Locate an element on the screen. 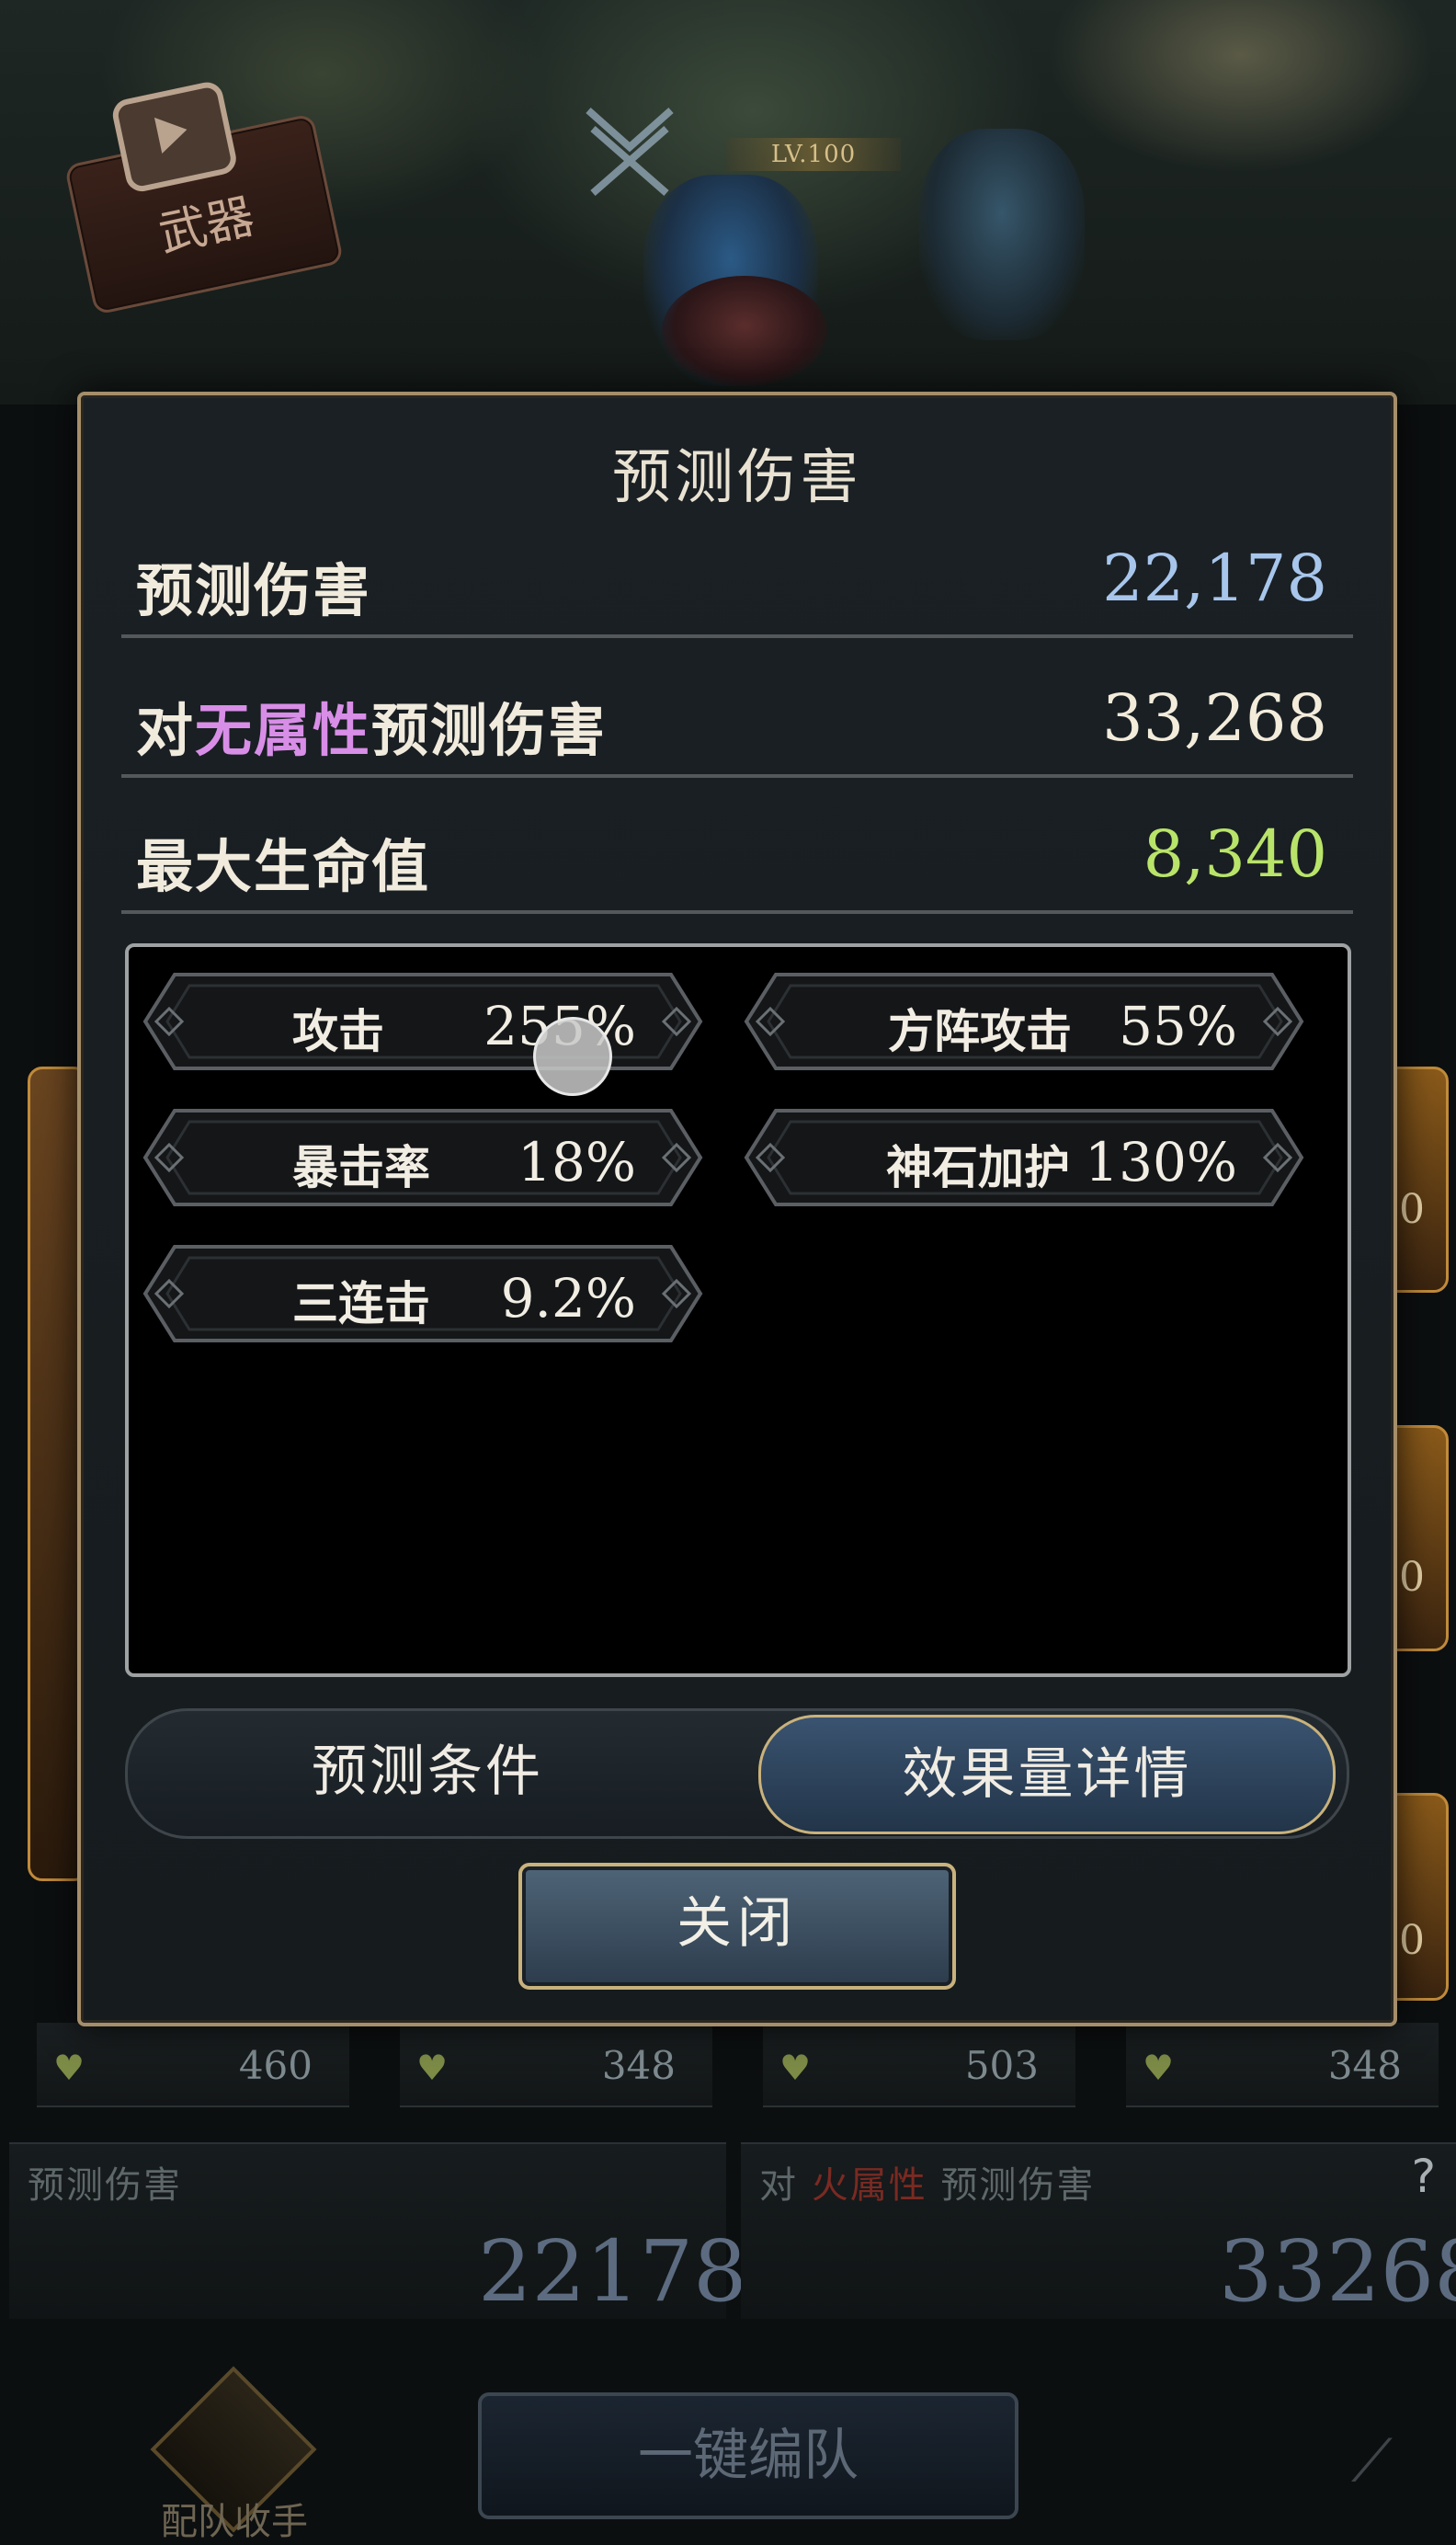 This screenshot has width=1456, height=2545. predicted-damage-value: 22,178 is located at coordinates (1214, 578).